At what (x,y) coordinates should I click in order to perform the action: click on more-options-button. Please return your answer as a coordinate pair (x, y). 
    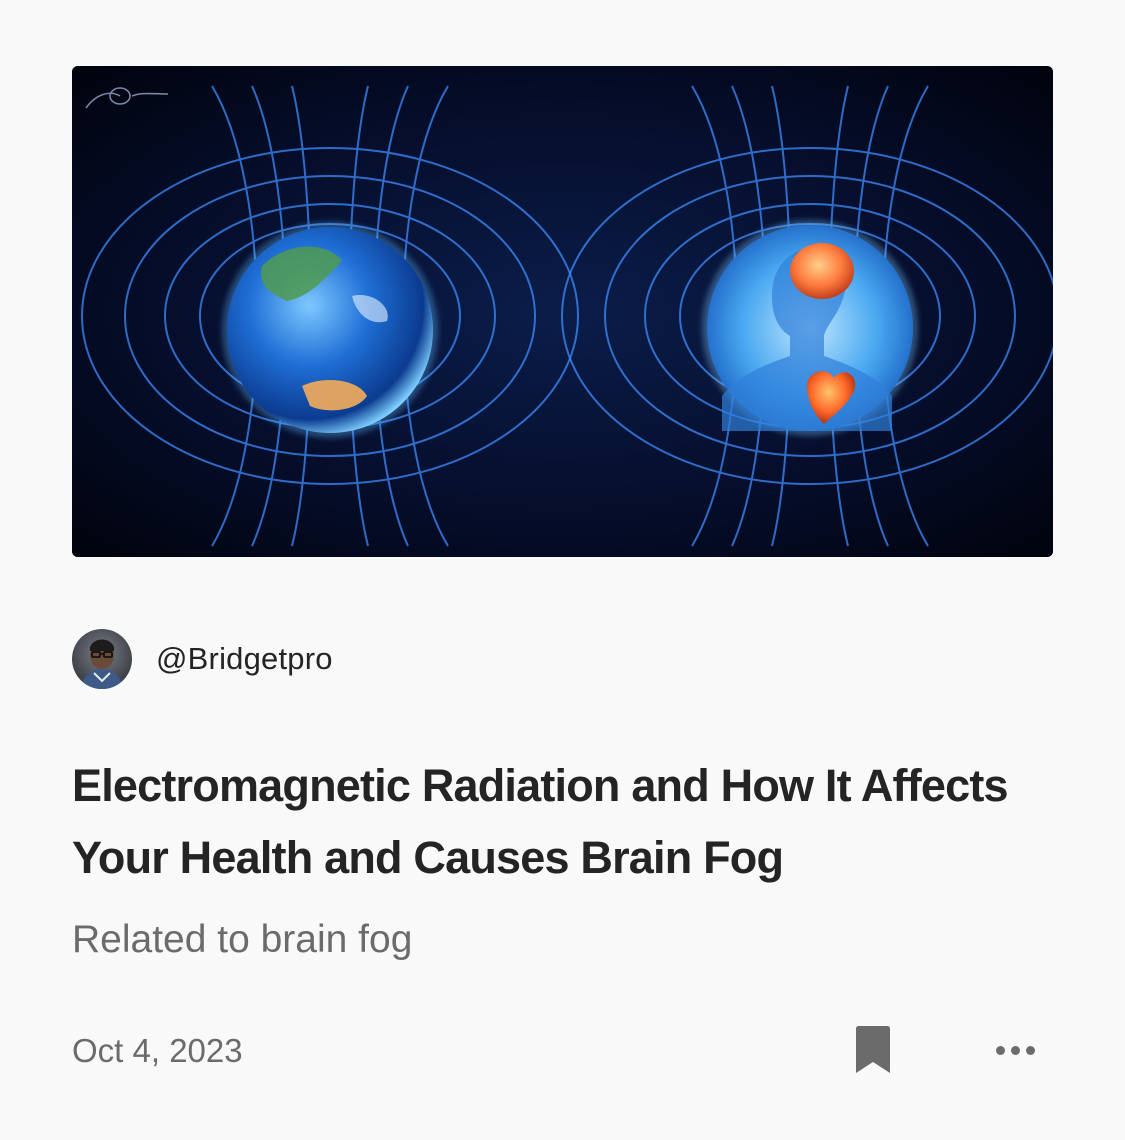
    Looking at the image, I should click on (1015, 1050).